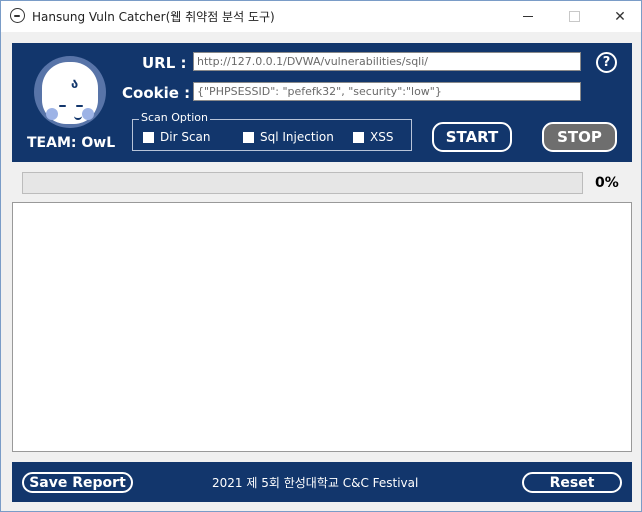 The image size is (642, 512). I want to click on xss-checkbox, so click(358, 137).